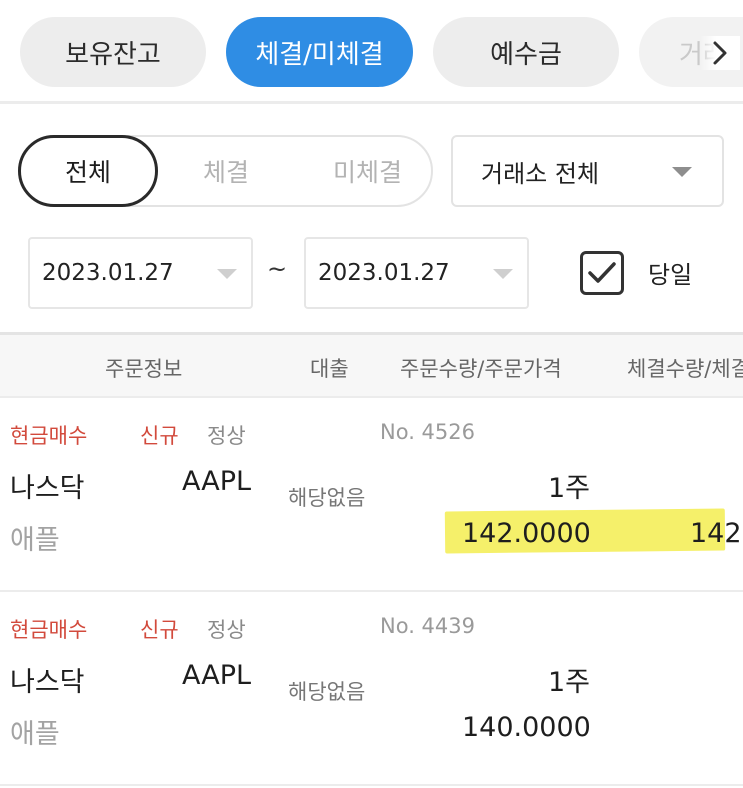 This screenshot has height=788, width=743. Describe the element at coordinates (384, 273) in the screenshot. I see `end-date-value: 2023.01.27` at that location.